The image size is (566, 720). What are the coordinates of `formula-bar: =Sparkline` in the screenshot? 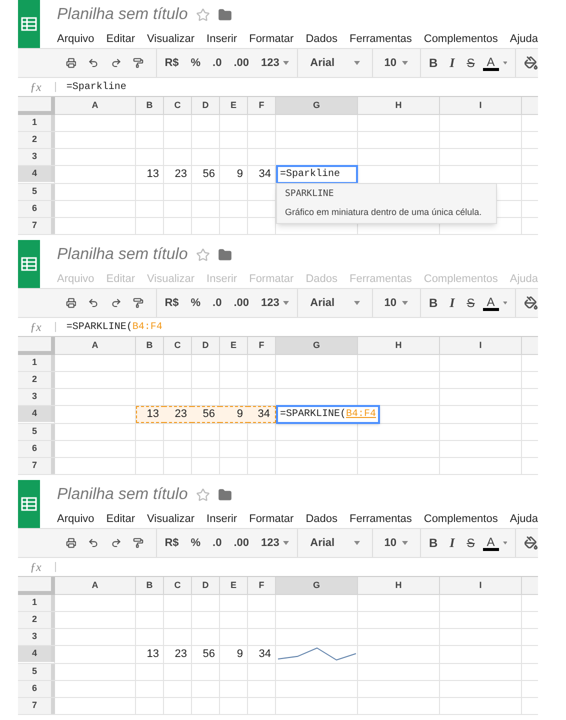 It's located at (96, 87).